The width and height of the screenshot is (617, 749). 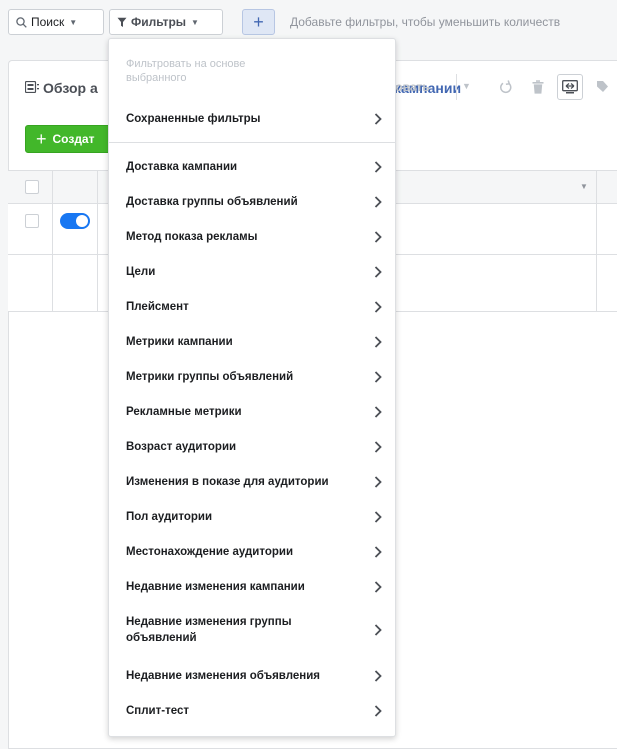 I want to click on delete-button, so click(x=538, y=87).